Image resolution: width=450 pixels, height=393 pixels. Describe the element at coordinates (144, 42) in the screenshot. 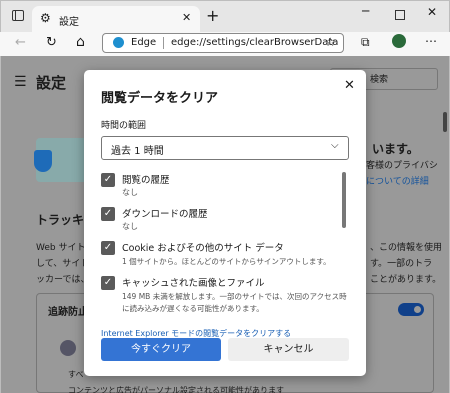

I see `address-brand: Edge` at that location.